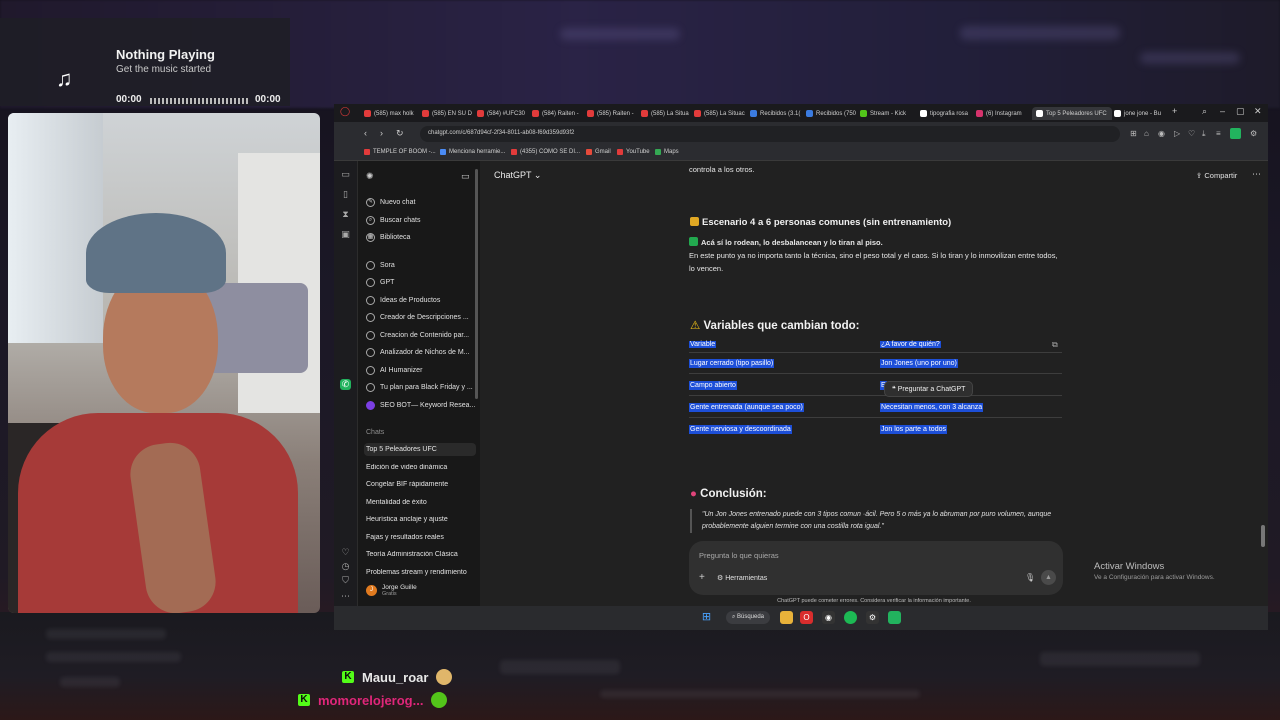  Describe the element at coordinates (345, 234) in the screenshot. I see `wallet-icon: ▣` at that location.